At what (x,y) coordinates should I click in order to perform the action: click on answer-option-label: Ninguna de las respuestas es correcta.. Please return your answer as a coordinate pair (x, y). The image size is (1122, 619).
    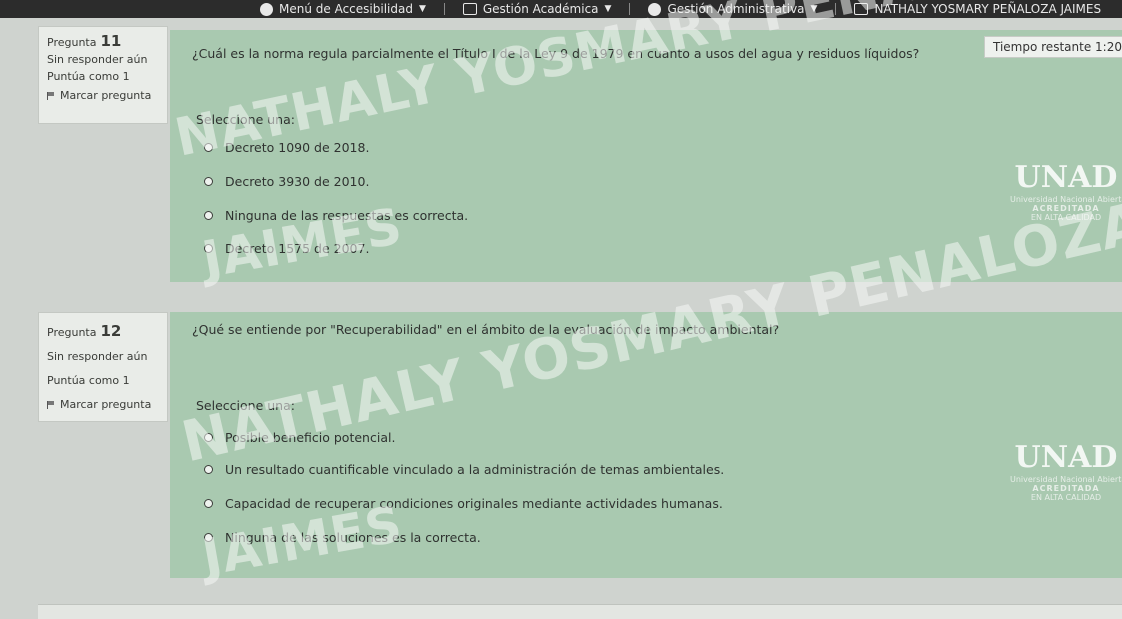
    Looking at the image, I should click on (347, 215).